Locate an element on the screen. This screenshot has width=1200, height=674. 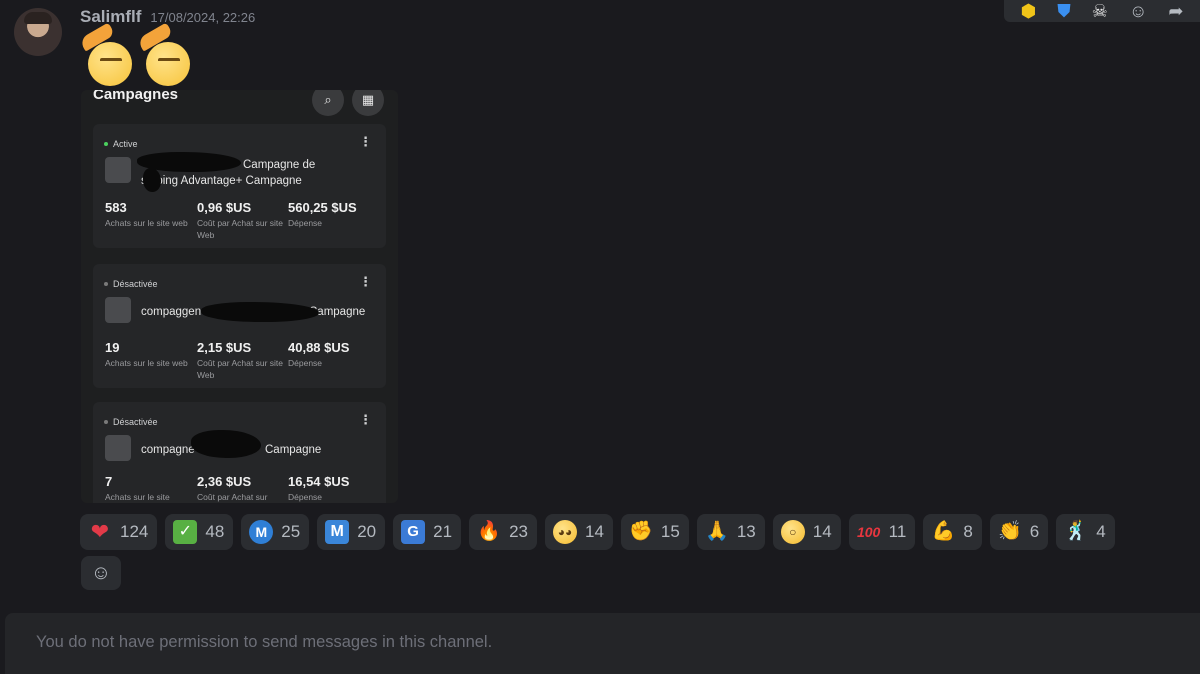
heart-icon: ❤ is located at coordinates (100, 531).